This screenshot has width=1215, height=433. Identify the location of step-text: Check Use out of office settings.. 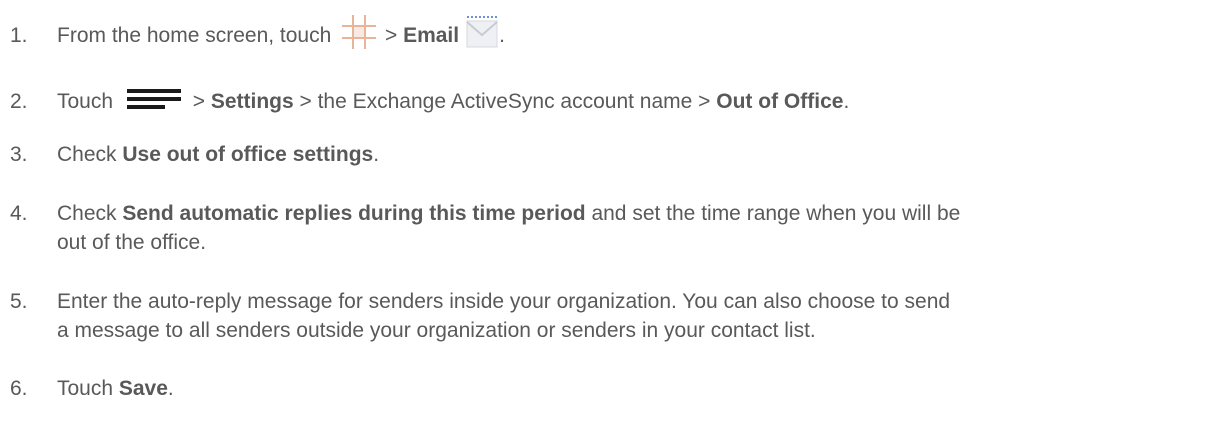
(632, 154).